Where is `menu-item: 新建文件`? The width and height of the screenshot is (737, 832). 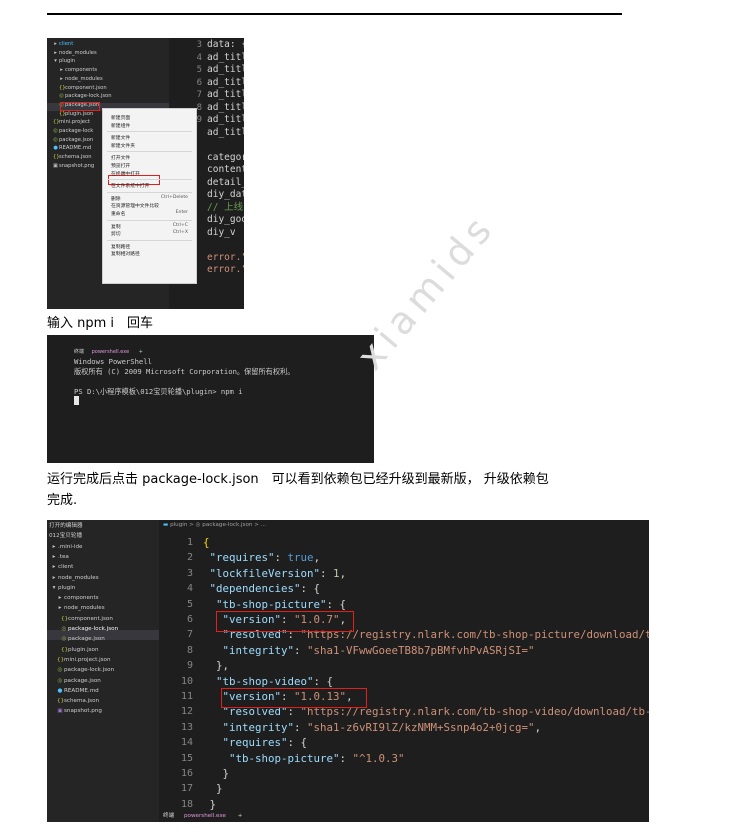 menu-item: 新建文件 is located at coordinates (120, 137).